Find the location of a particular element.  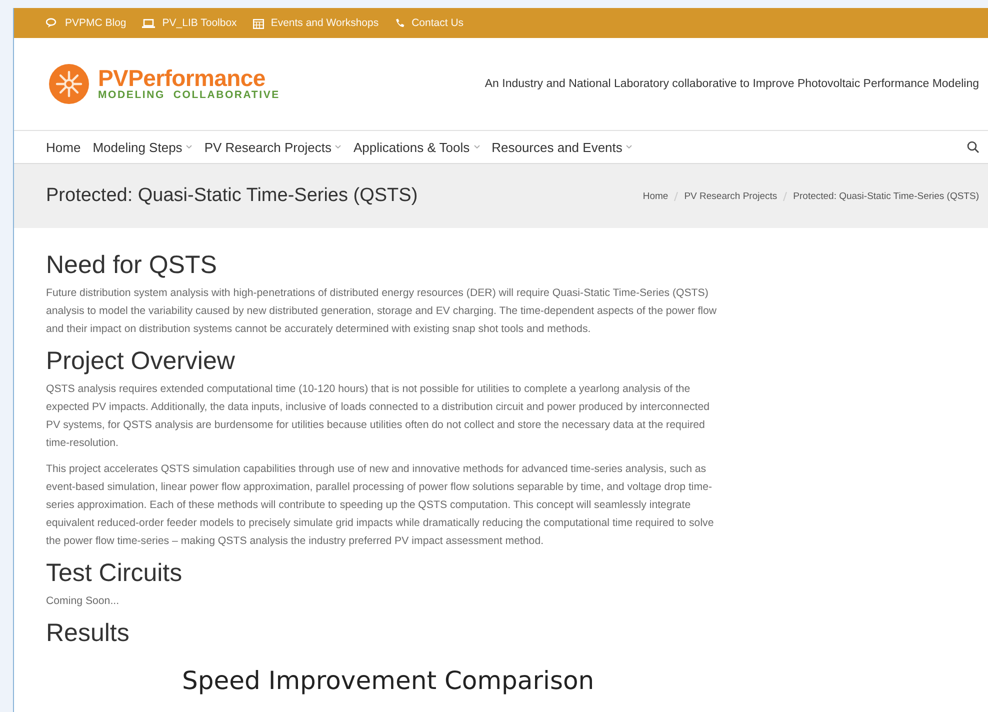

section-heading: Results is located at coordinates (88, 633).